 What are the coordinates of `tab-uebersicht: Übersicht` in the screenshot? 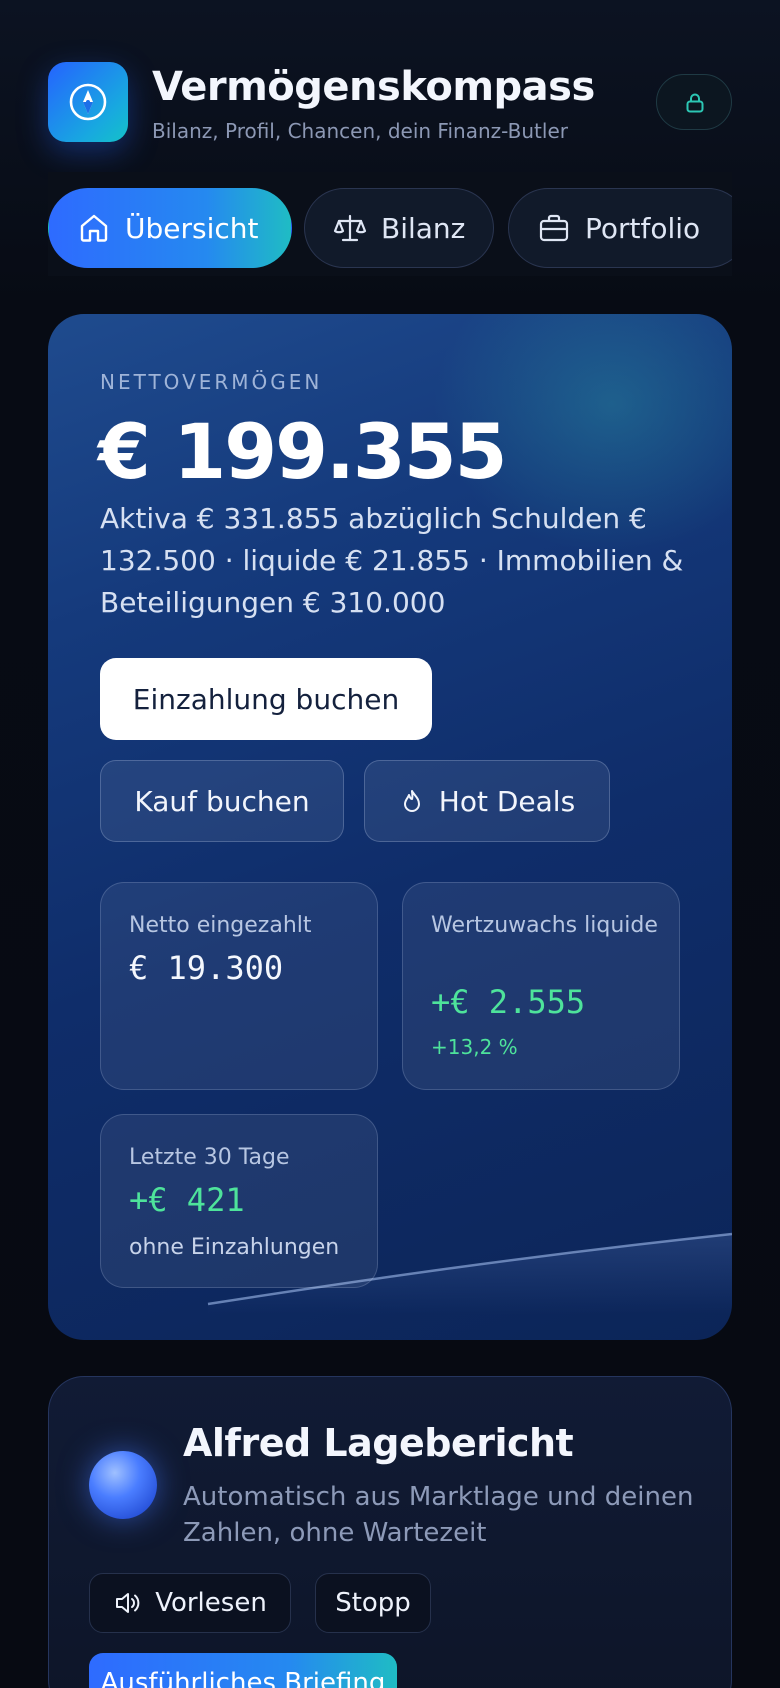 It's located at (170, 228).